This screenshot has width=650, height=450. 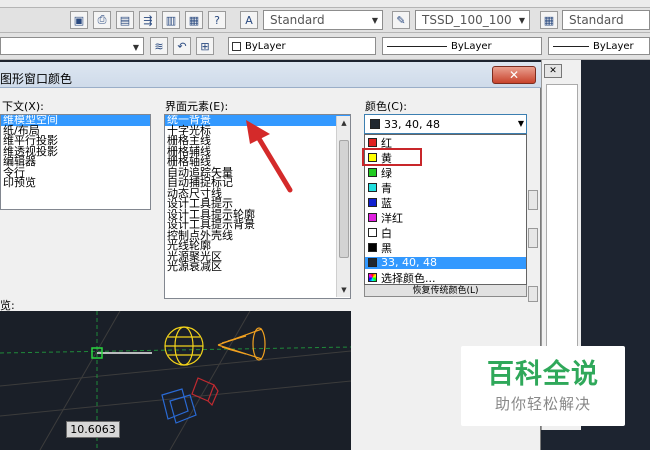 What do you see at coordinates (182, 46) in the screenshot?
I see `layer-previous-icon: ↶` at bounding box center [182, 46].